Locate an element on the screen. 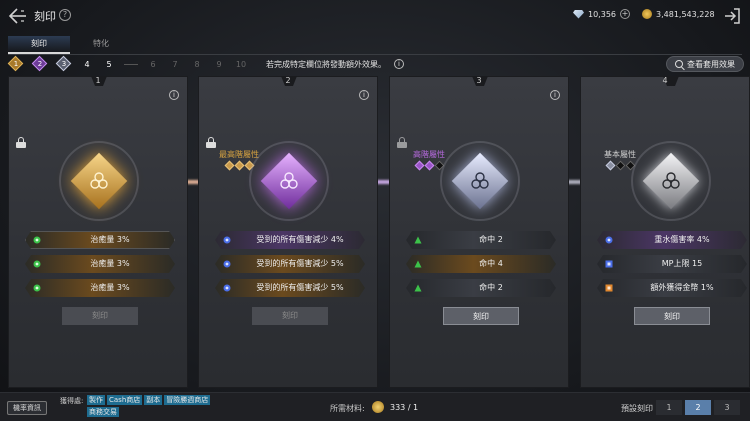  stat-row: 額外獲得金幣 1% is located at coordinates (672, 288).